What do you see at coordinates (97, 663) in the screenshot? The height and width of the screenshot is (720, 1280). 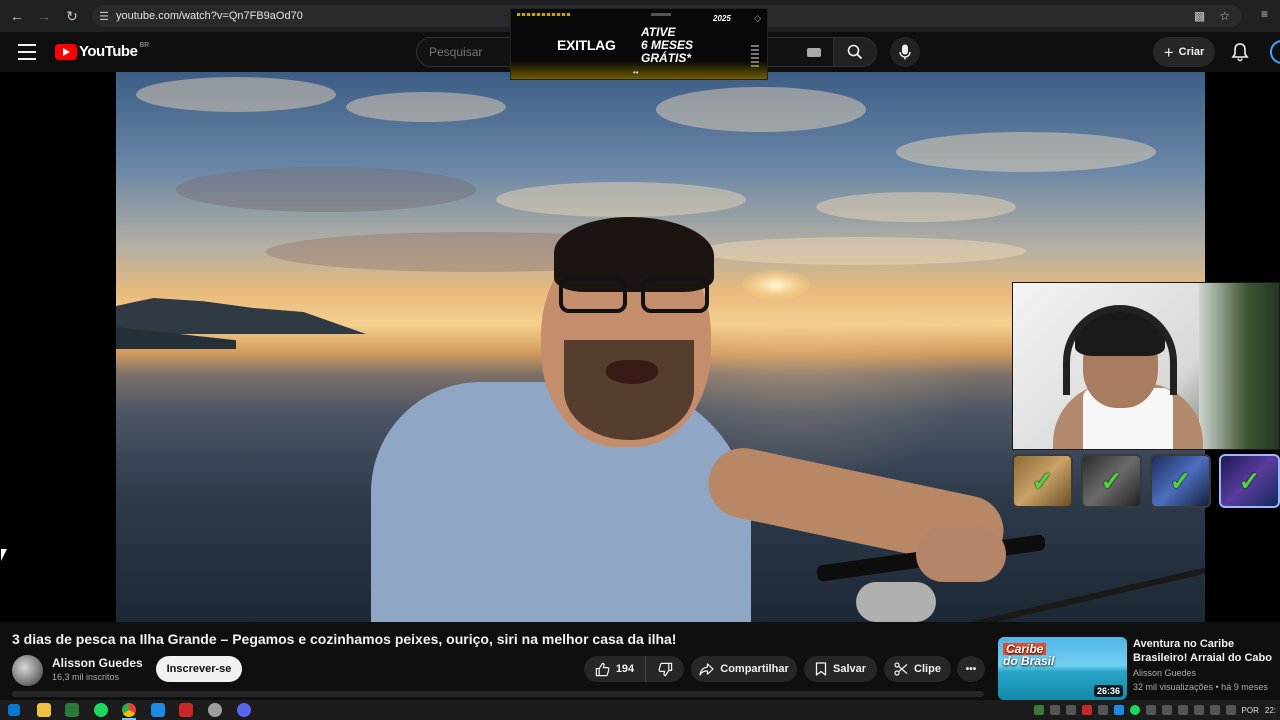 I see `channel-name: Alisson Guedes` at bounding box center [97, 663].